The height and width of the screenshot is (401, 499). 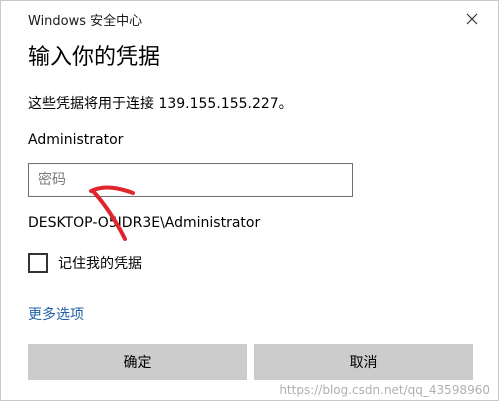 What do you see at coordinates (144, 223) in the screenshot?
I see `domain-user-text: DESKTOP-O5IDR3E\Administrator` at bounding box center [144, 223].